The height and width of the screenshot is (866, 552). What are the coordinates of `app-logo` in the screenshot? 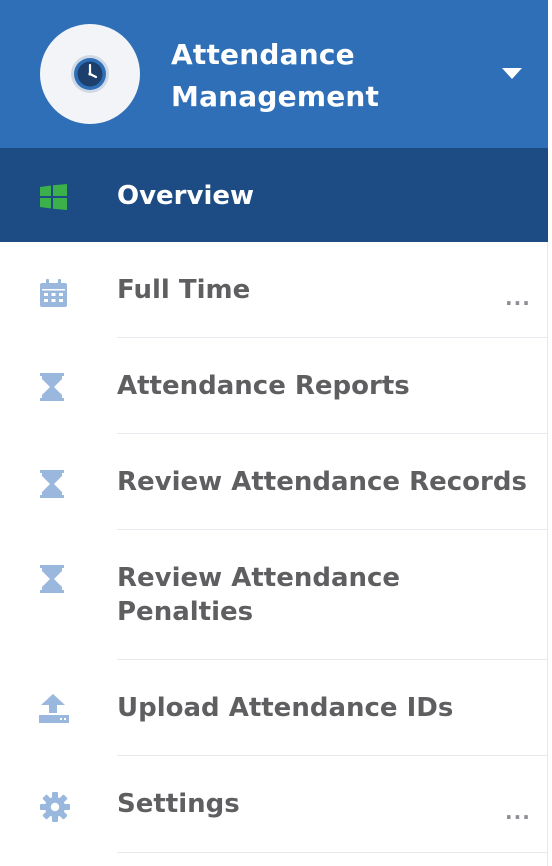 It's located at (90, 74).